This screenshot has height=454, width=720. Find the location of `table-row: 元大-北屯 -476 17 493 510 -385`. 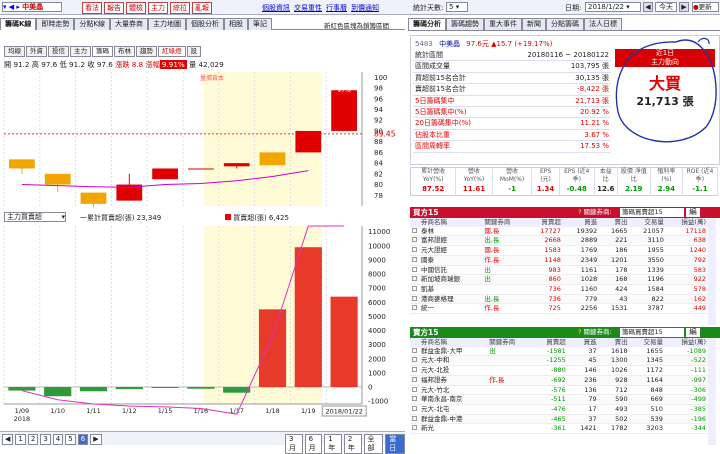

table-row: 元大-北屯 -476 17 493 510 -385 is located at coordinates (559, 409).